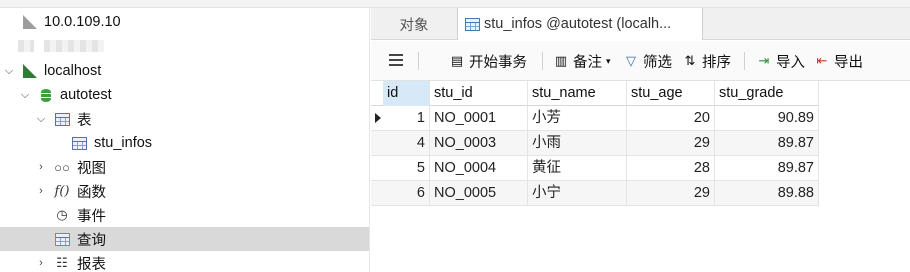 The width and height of the screenshot is (910, 272). What do you see at coordinates (479, 93) in the screenshot?
I see `column-header-stu-id: stu_id` at bounding box center [479, 93].